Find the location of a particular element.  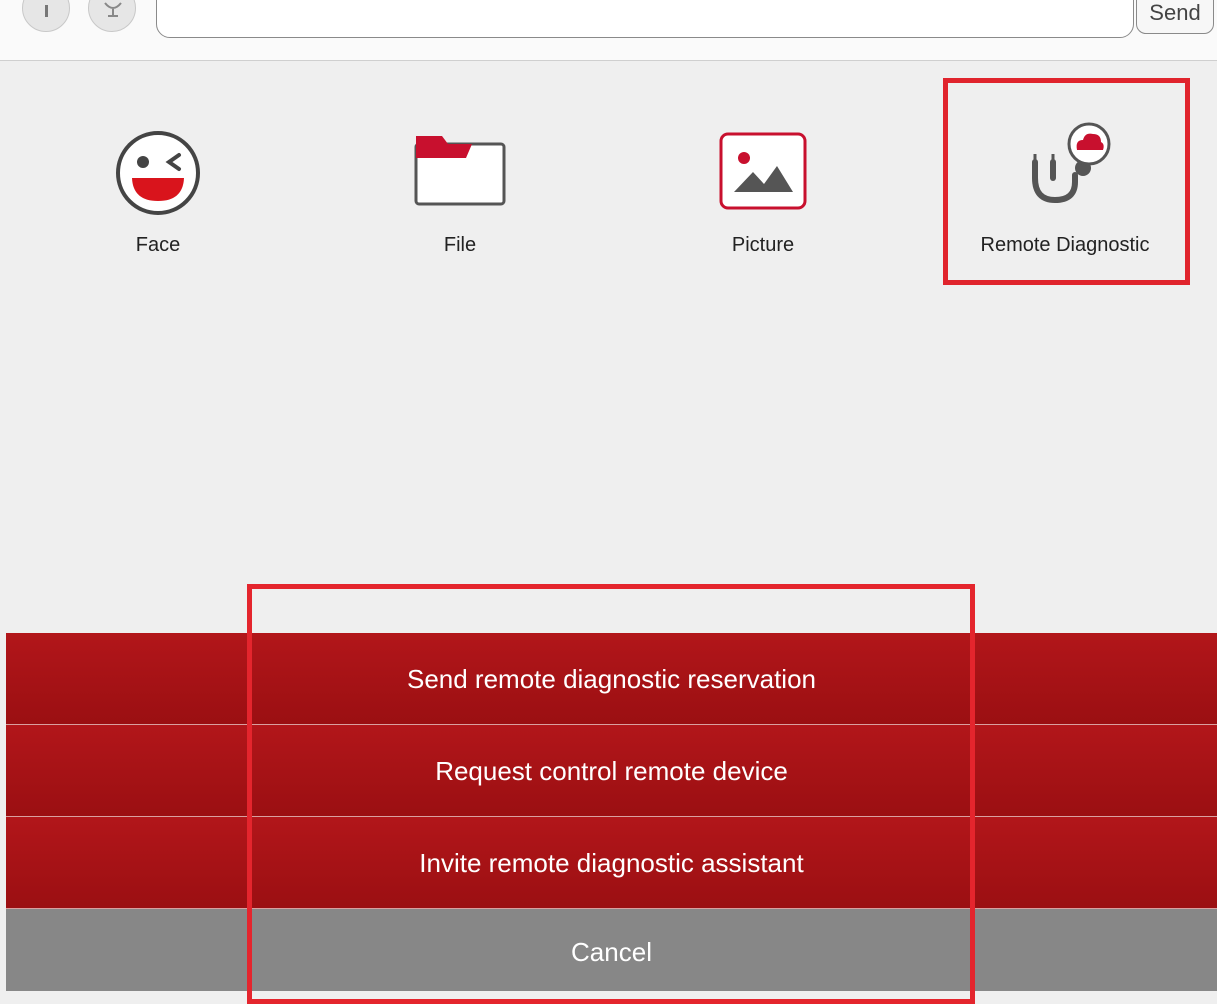

folder-icon is located at coordinates (460, 171).